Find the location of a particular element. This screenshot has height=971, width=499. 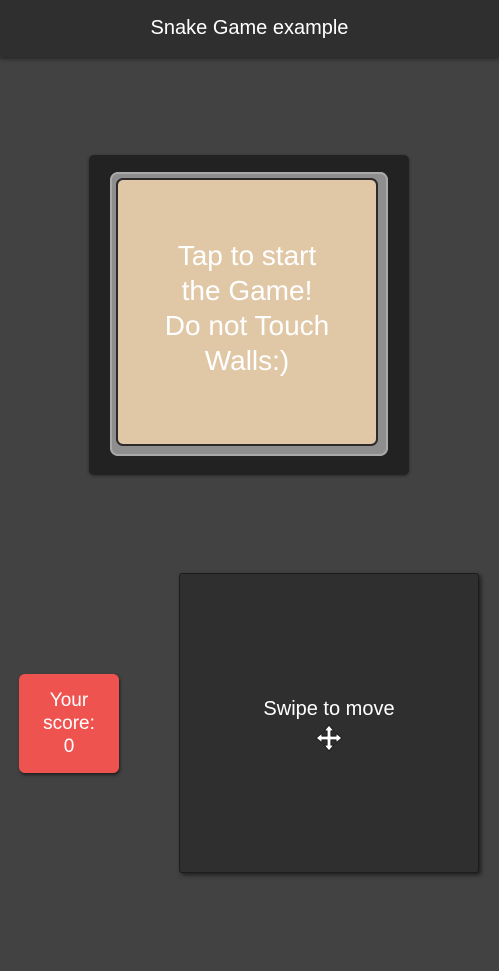

score-card: Your score: 0 is located at coordinates (69, 723).